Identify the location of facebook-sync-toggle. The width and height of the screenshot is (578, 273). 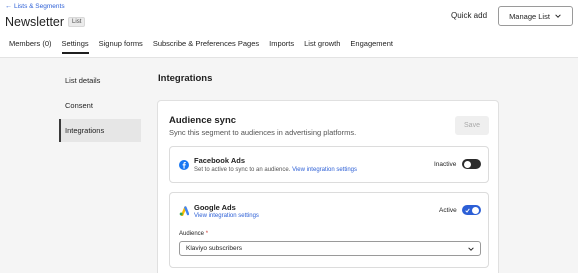
(471, 164).